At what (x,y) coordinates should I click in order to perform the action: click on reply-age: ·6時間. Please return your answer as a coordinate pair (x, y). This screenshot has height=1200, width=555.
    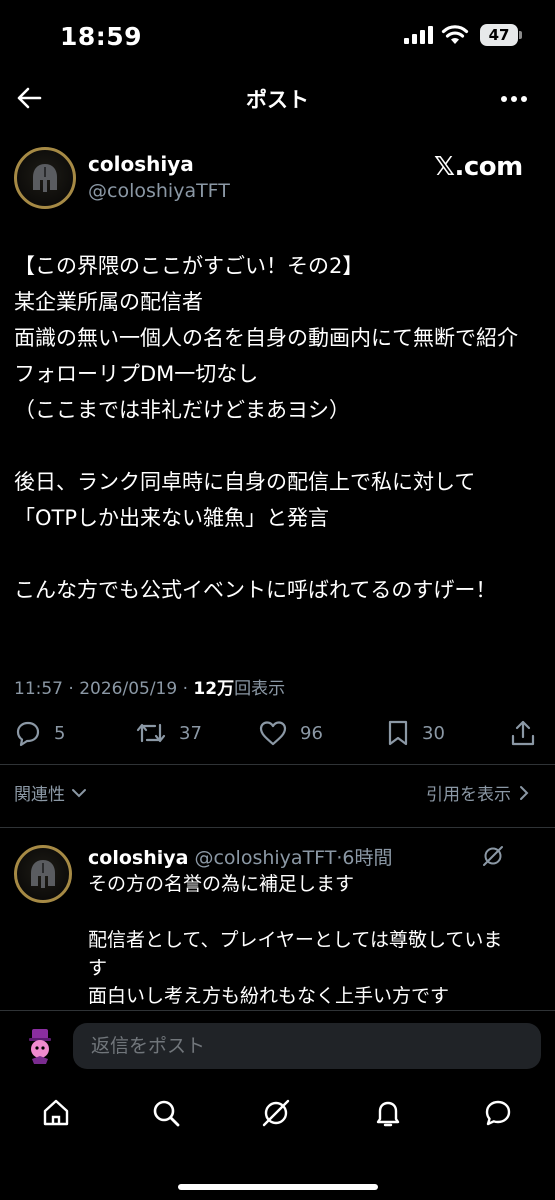
    Looking at the image, I should click on (364, 858).